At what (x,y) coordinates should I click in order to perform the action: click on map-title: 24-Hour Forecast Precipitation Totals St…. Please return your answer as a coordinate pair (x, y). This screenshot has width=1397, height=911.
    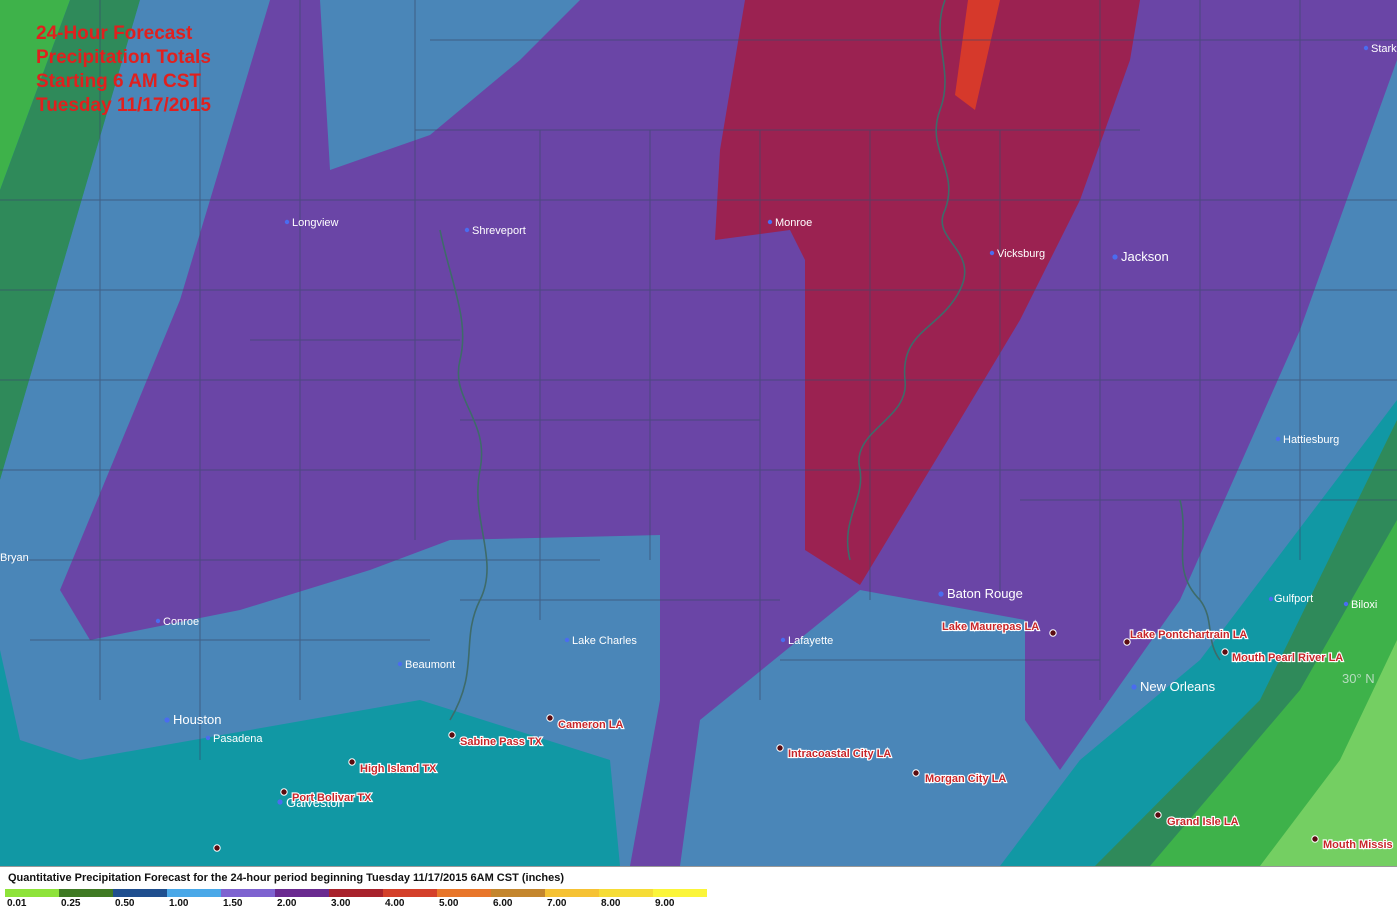
    Looking at the image, I should click on (123, 70).